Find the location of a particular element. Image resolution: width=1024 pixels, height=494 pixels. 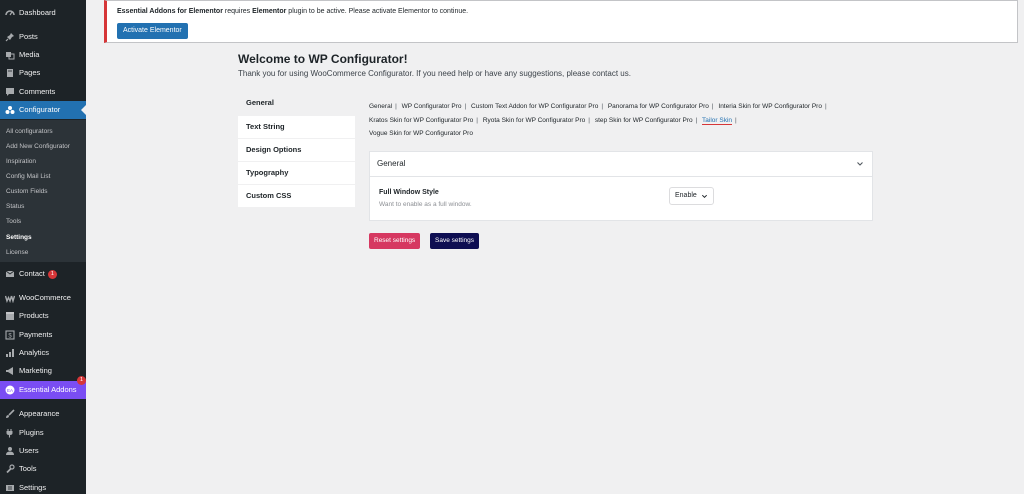

sidebar-item-media: Media is located at coordinates (43, 55).